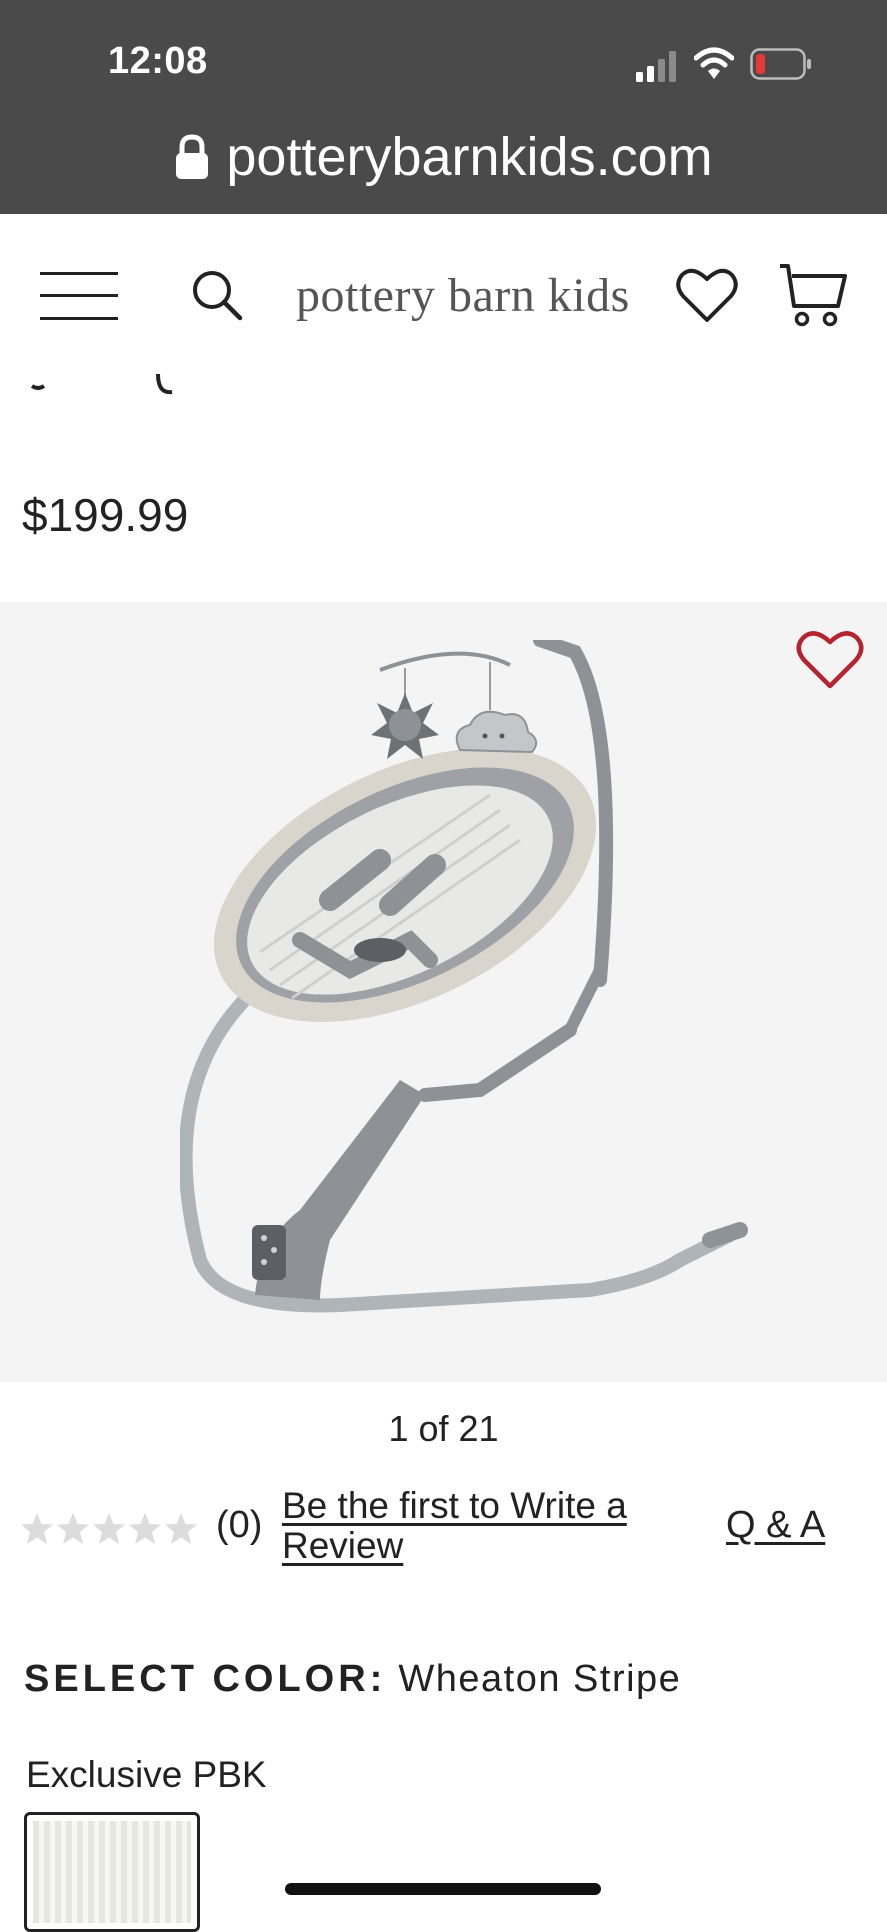  I want to click on select-color-value: Wheaton Stripe, so click(540, 1679).